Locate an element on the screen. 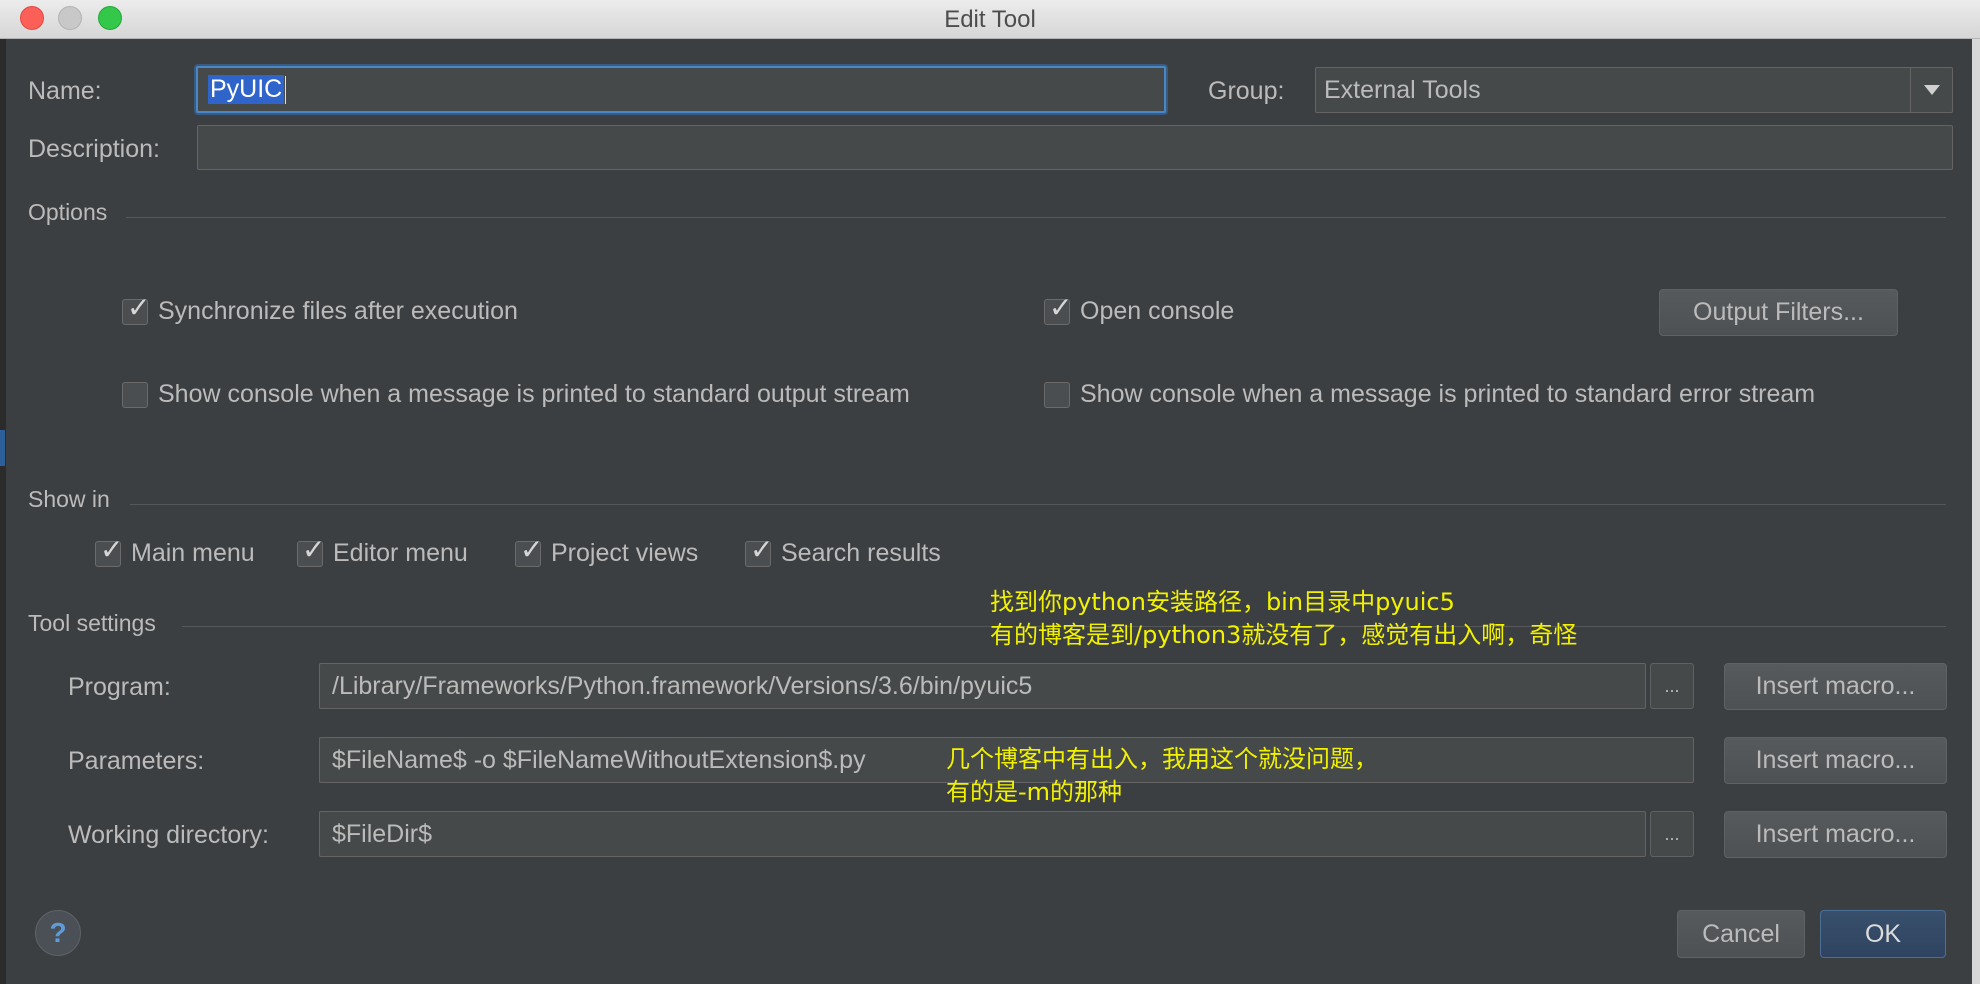 This screenshot has height=984, width=1980. editor-menu-checkbox: ✓ is located at coordinates (311, 551).